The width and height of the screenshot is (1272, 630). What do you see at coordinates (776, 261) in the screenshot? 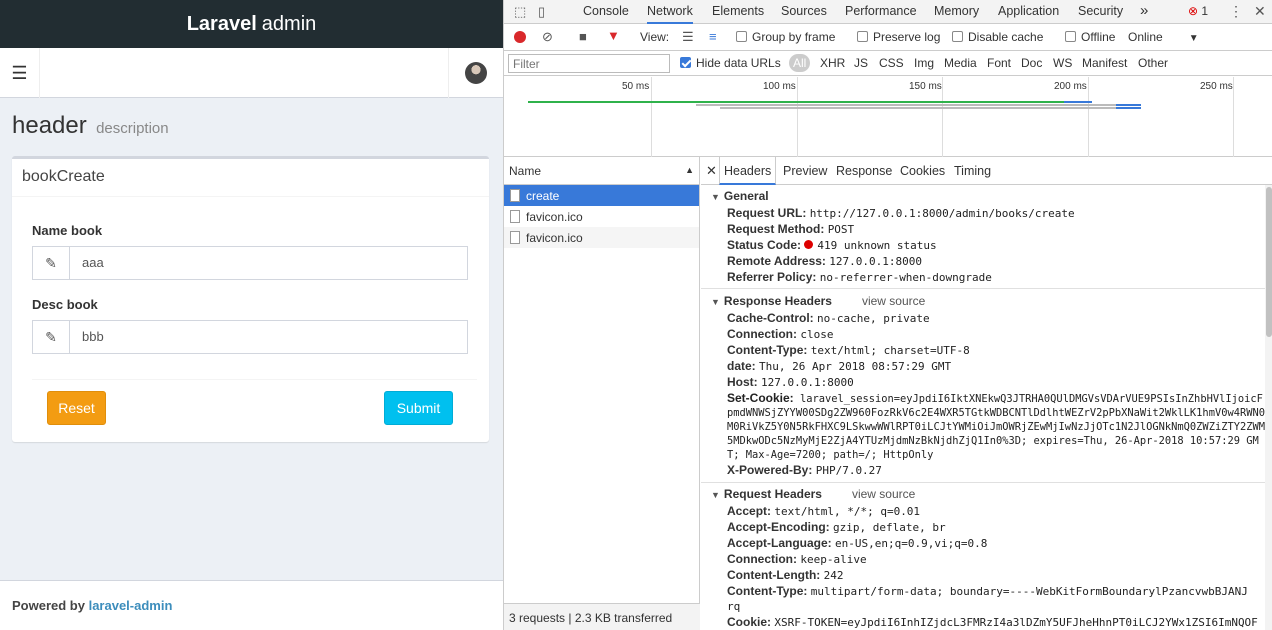
I see `header-key: Remote Address:` at bounding box center [776, 261].